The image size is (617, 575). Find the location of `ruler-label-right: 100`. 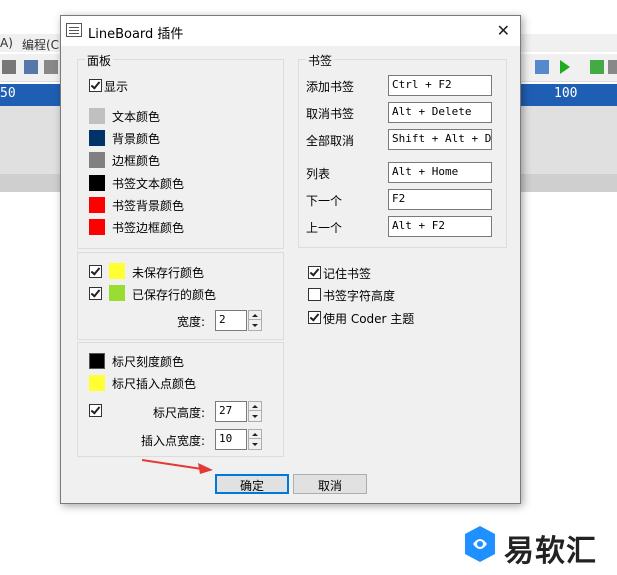

ruler-label-right: 100 is located at coordinates (566, 93).